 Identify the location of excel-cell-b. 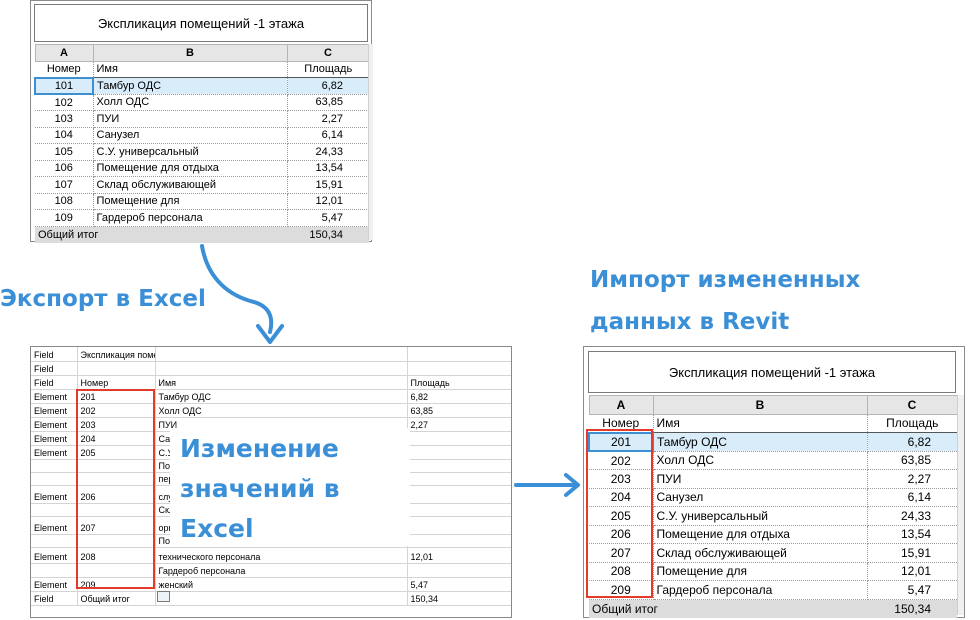
(116, 368).